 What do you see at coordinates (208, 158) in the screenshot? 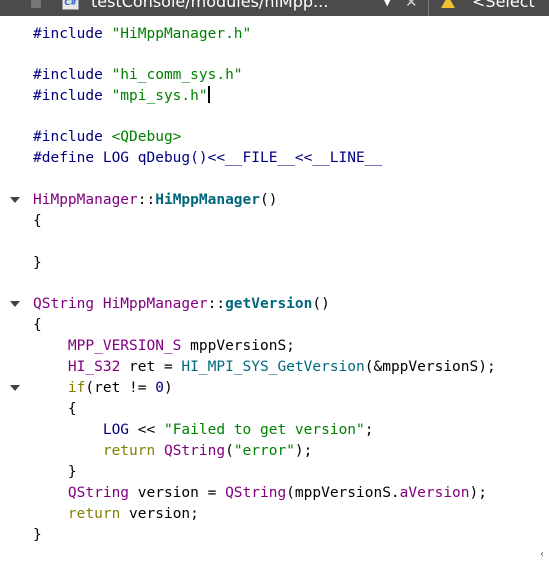
I see `code-line: #define LOG qDebug()<<__FILE__<<__LINE__` at bounding box center [208, 158].